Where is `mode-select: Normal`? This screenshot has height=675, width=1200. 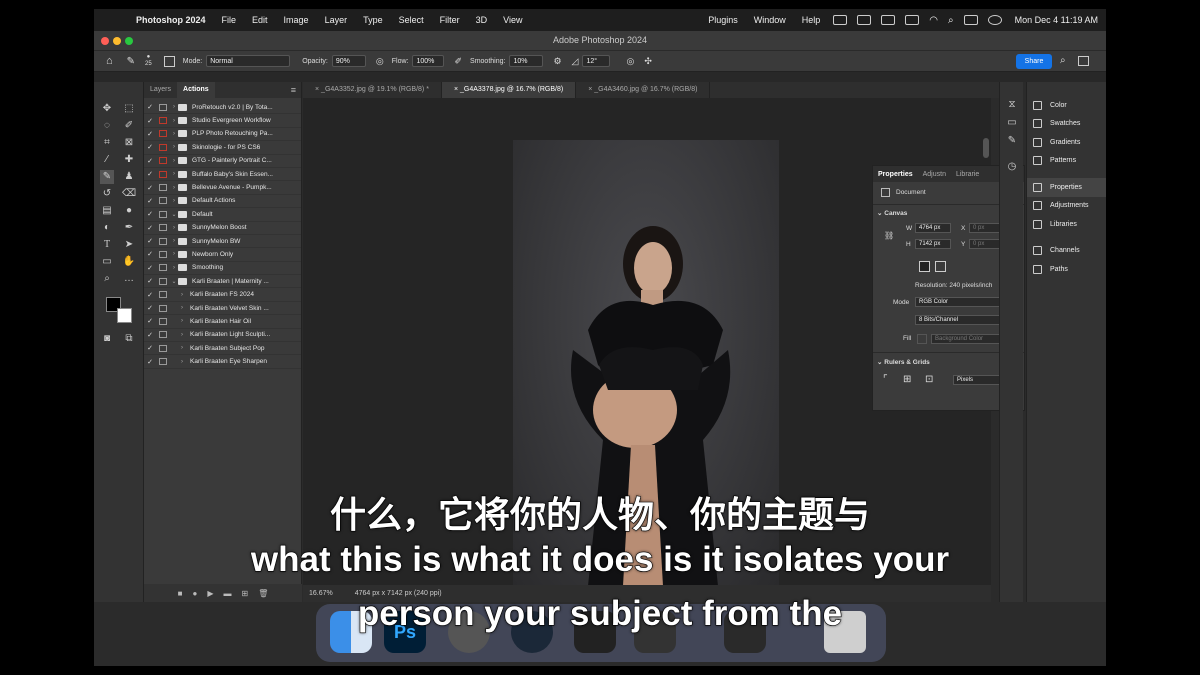
mode-select: Normal is located at coordinates (248, 61).